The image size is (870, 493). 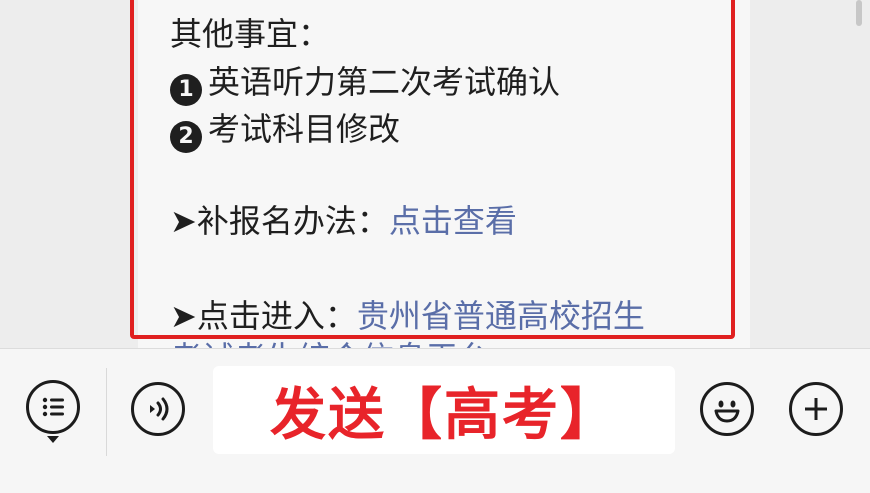 I want to click on platform-link-continued: 考试考生综合信息平台, so click(x=330, y=342).